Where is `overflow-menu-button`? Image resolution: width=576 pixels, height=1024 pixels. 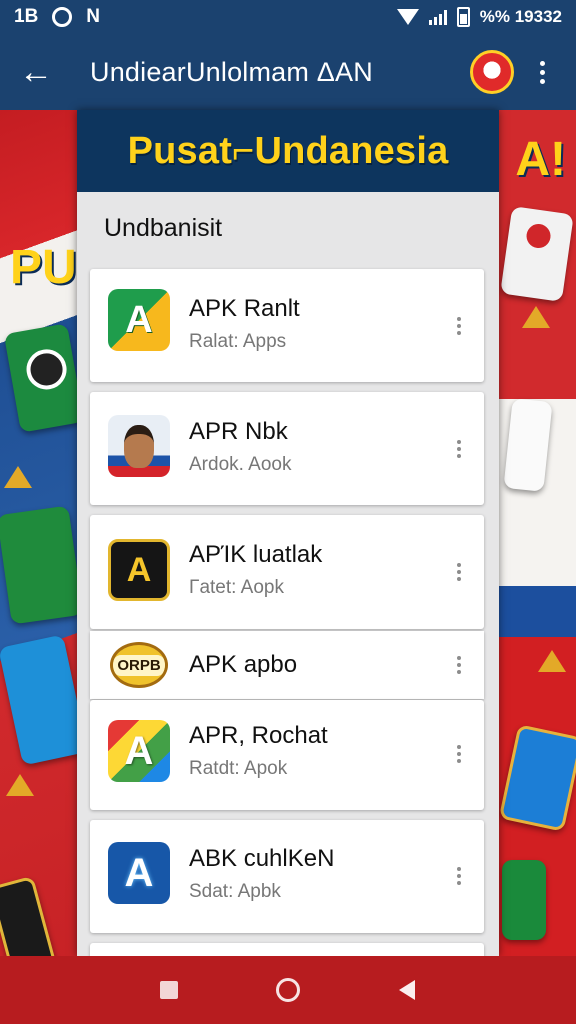
overflow-menu-button is located at coordinates (542, 72).